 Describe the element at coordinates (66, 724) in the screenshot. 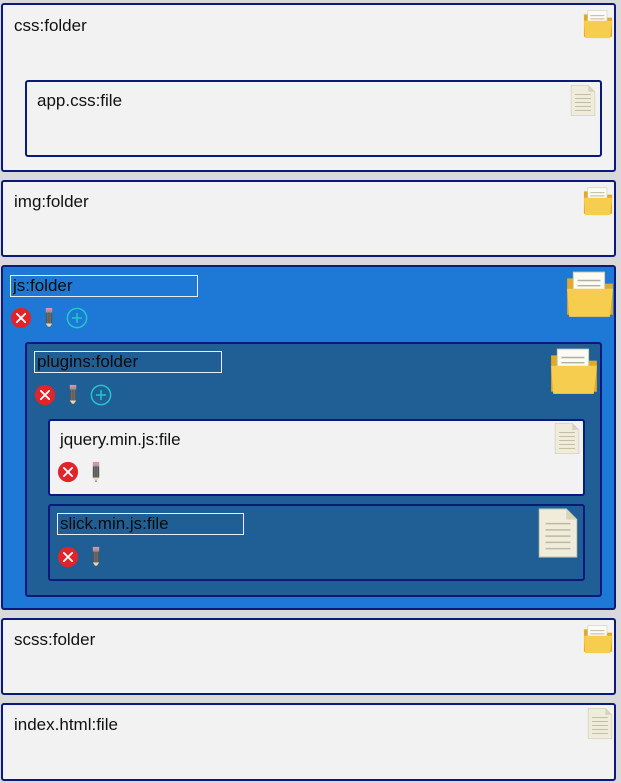

I see `node-label: index.html:file` at that location.